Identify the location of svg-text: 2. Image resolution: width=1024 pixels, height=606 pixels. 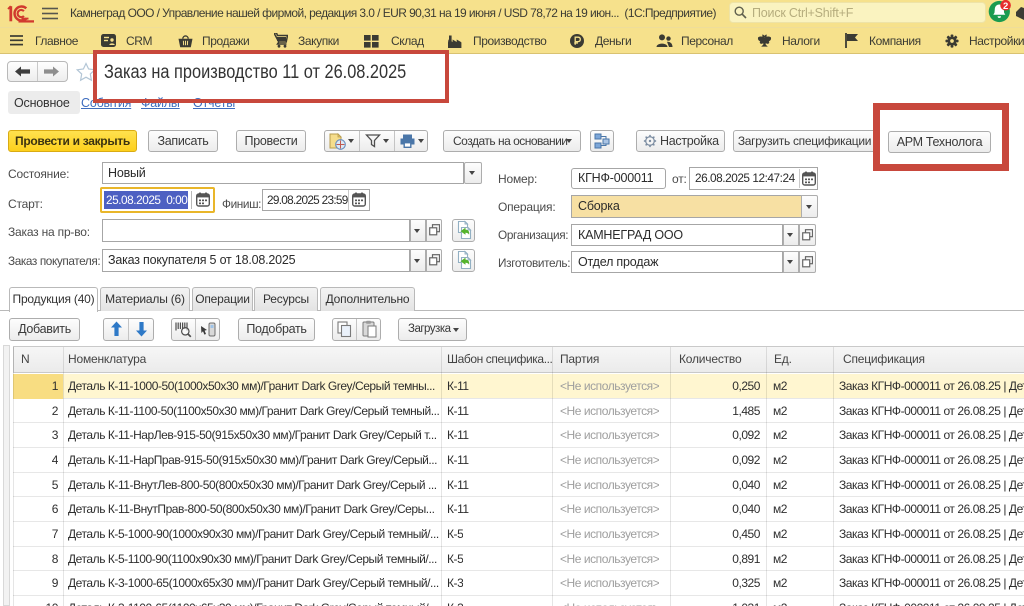
(1005, 6).